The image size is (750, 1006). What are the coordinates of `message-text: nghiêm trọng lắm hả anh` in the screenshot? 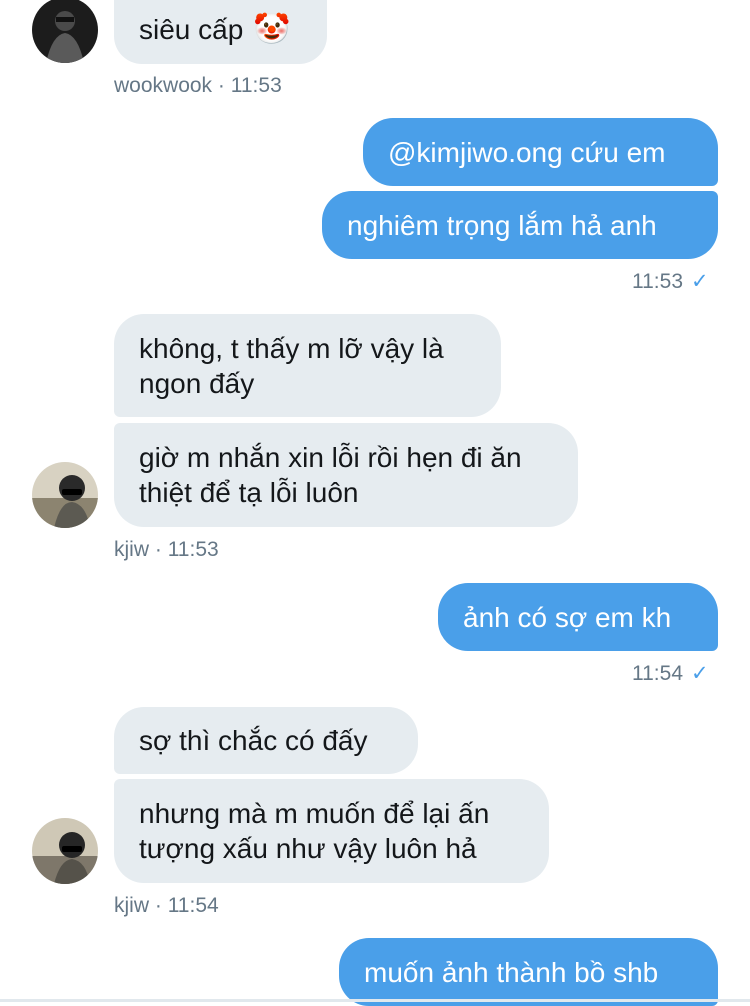 It's located at (502, 225).